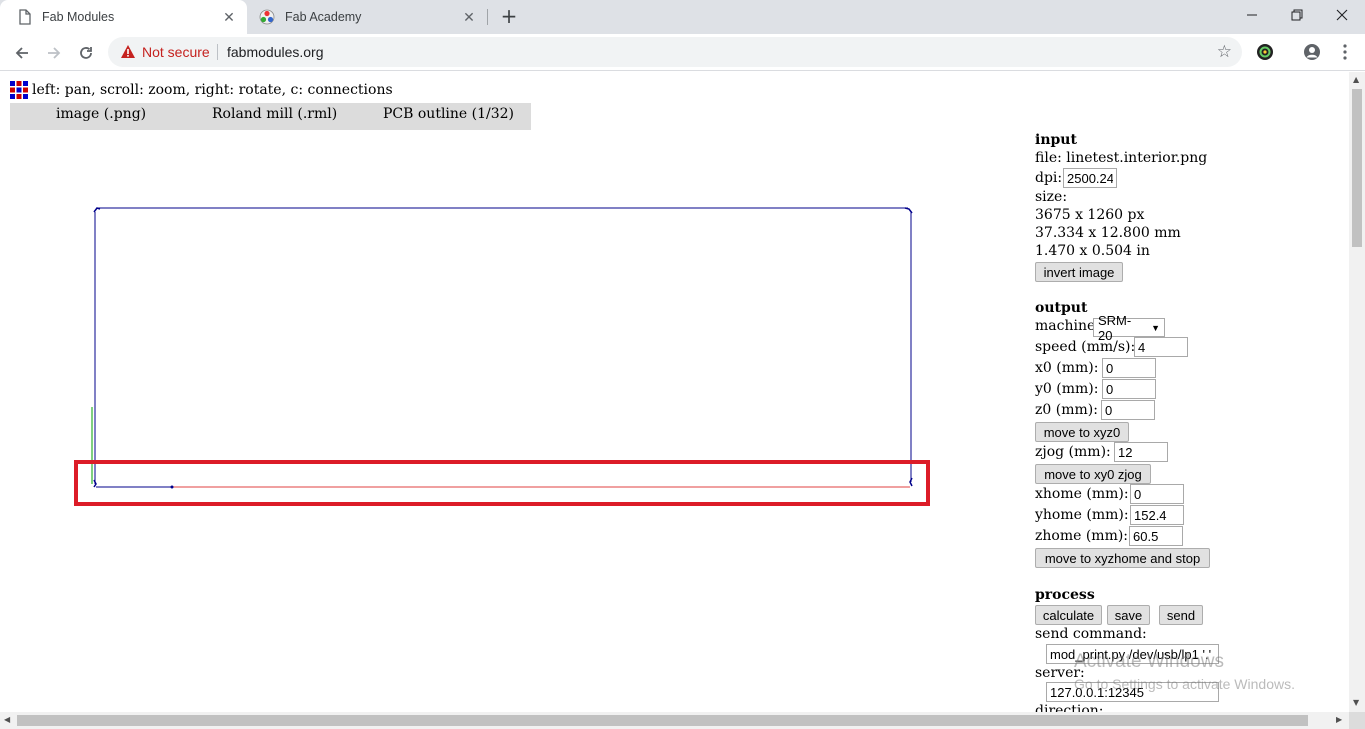 Image resolution: width=1365 pixels, height=729 pixels. Describe the element at coordinates (1129, 389) in the screenshot. I see `y0-input` at that location.